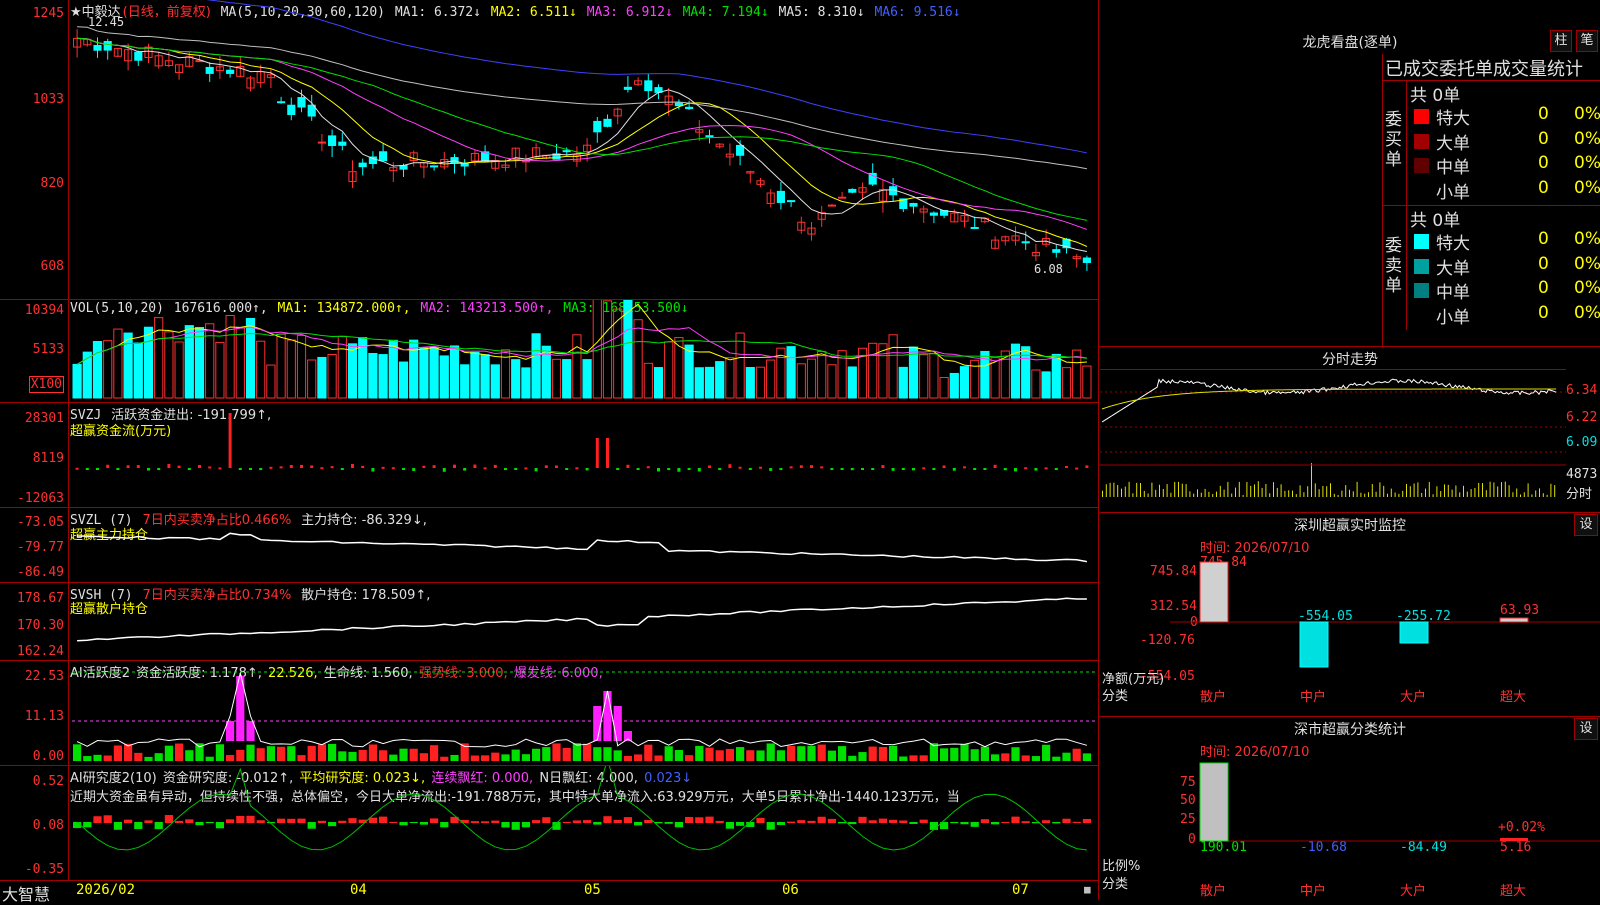 The width and height of the screenshot is (1600, 905). What do you see at coordinates (592, 890) in the screenshot?
I see `x-label-may: 05` at bounding box center [592, 890].